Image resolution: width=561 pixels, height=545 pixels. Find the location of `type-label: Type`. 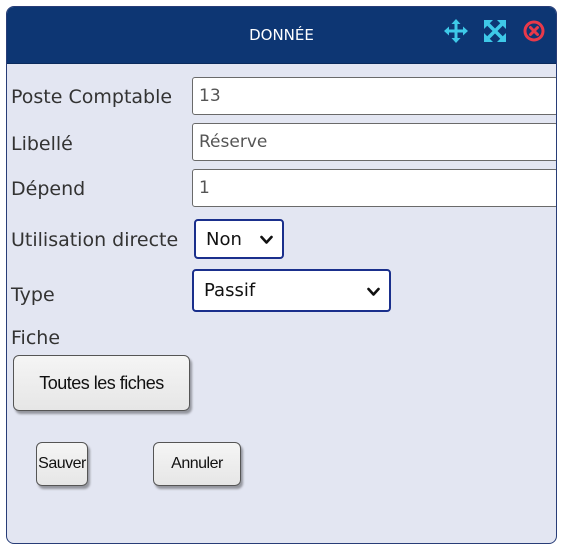

type-label: Type is located at coordinates (33, 295).